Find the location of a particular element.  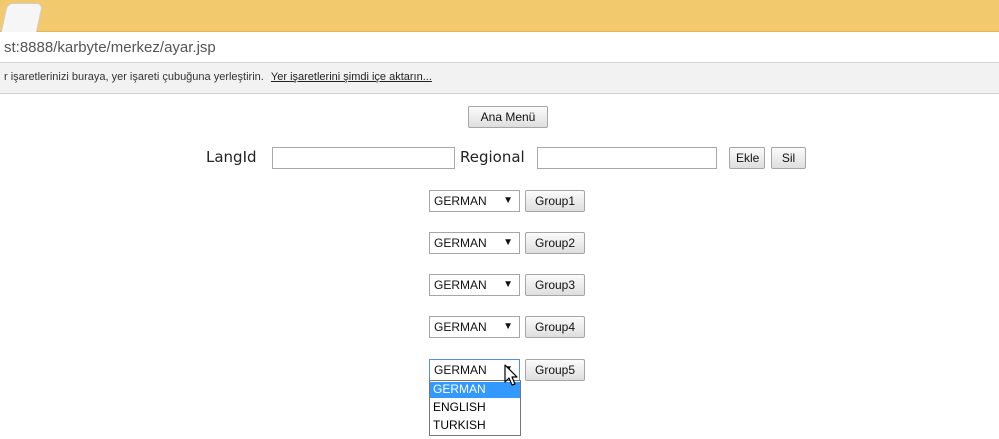

group2-button: Group2 is located at coordinates (555, 243).